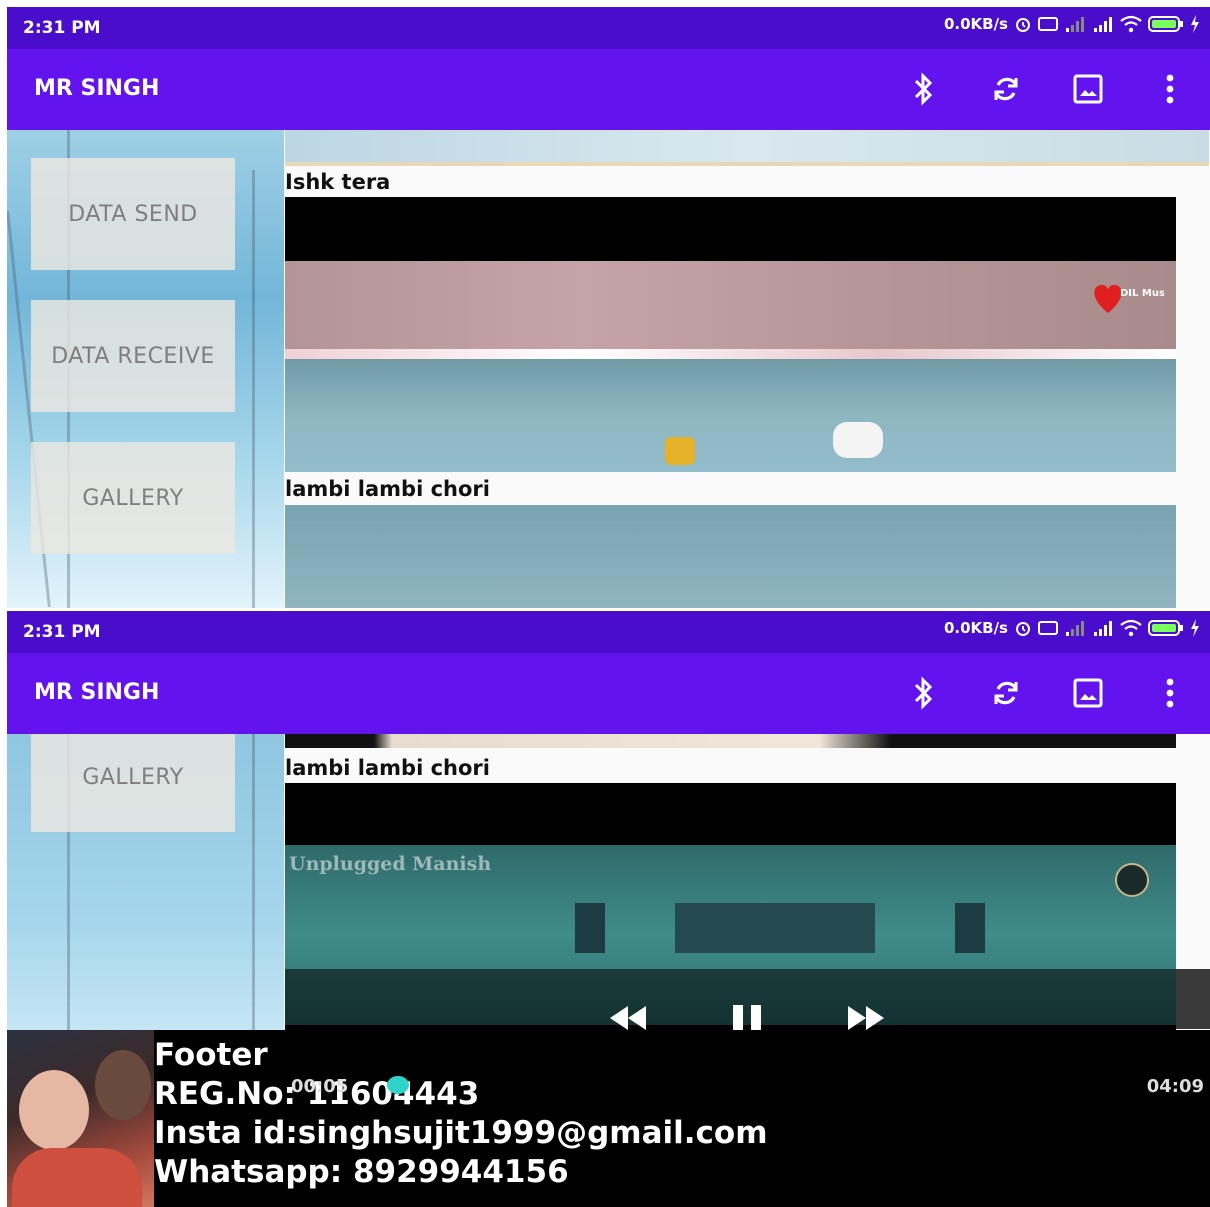 This screenshot has width=1210, height=1207. Describe the element at coordinates (133, 214) in the screenshot. I see `data-send-button: DATA SEND` at that location.